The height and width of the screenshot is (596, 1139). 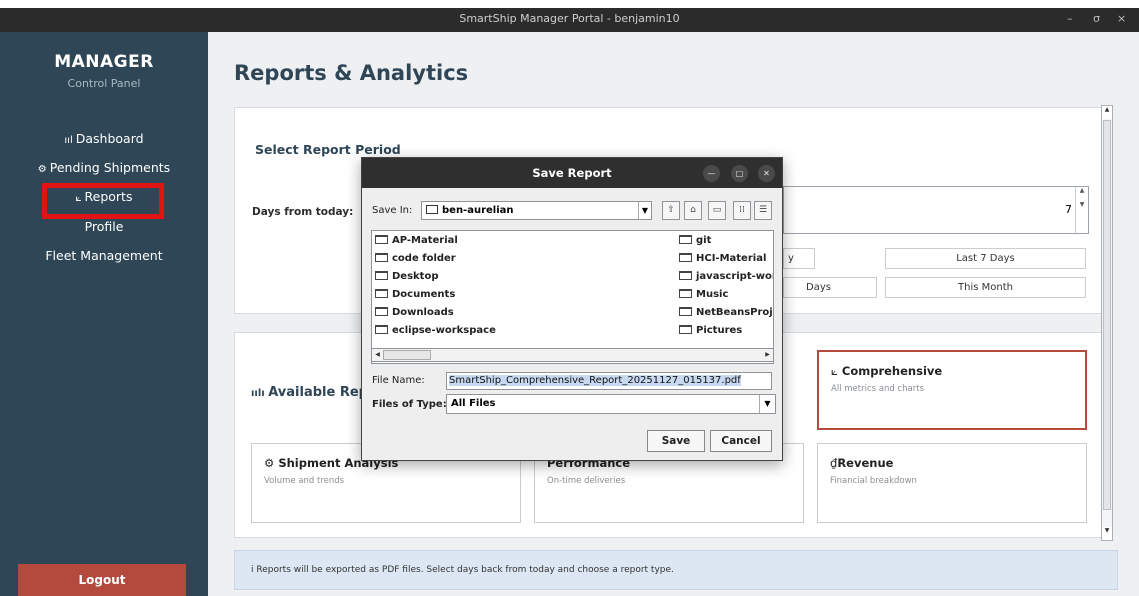 What do you see at coordinates (473, 403) in the screenshot?
I see `file-type-value: All Files` at bounding box center [473, 403].